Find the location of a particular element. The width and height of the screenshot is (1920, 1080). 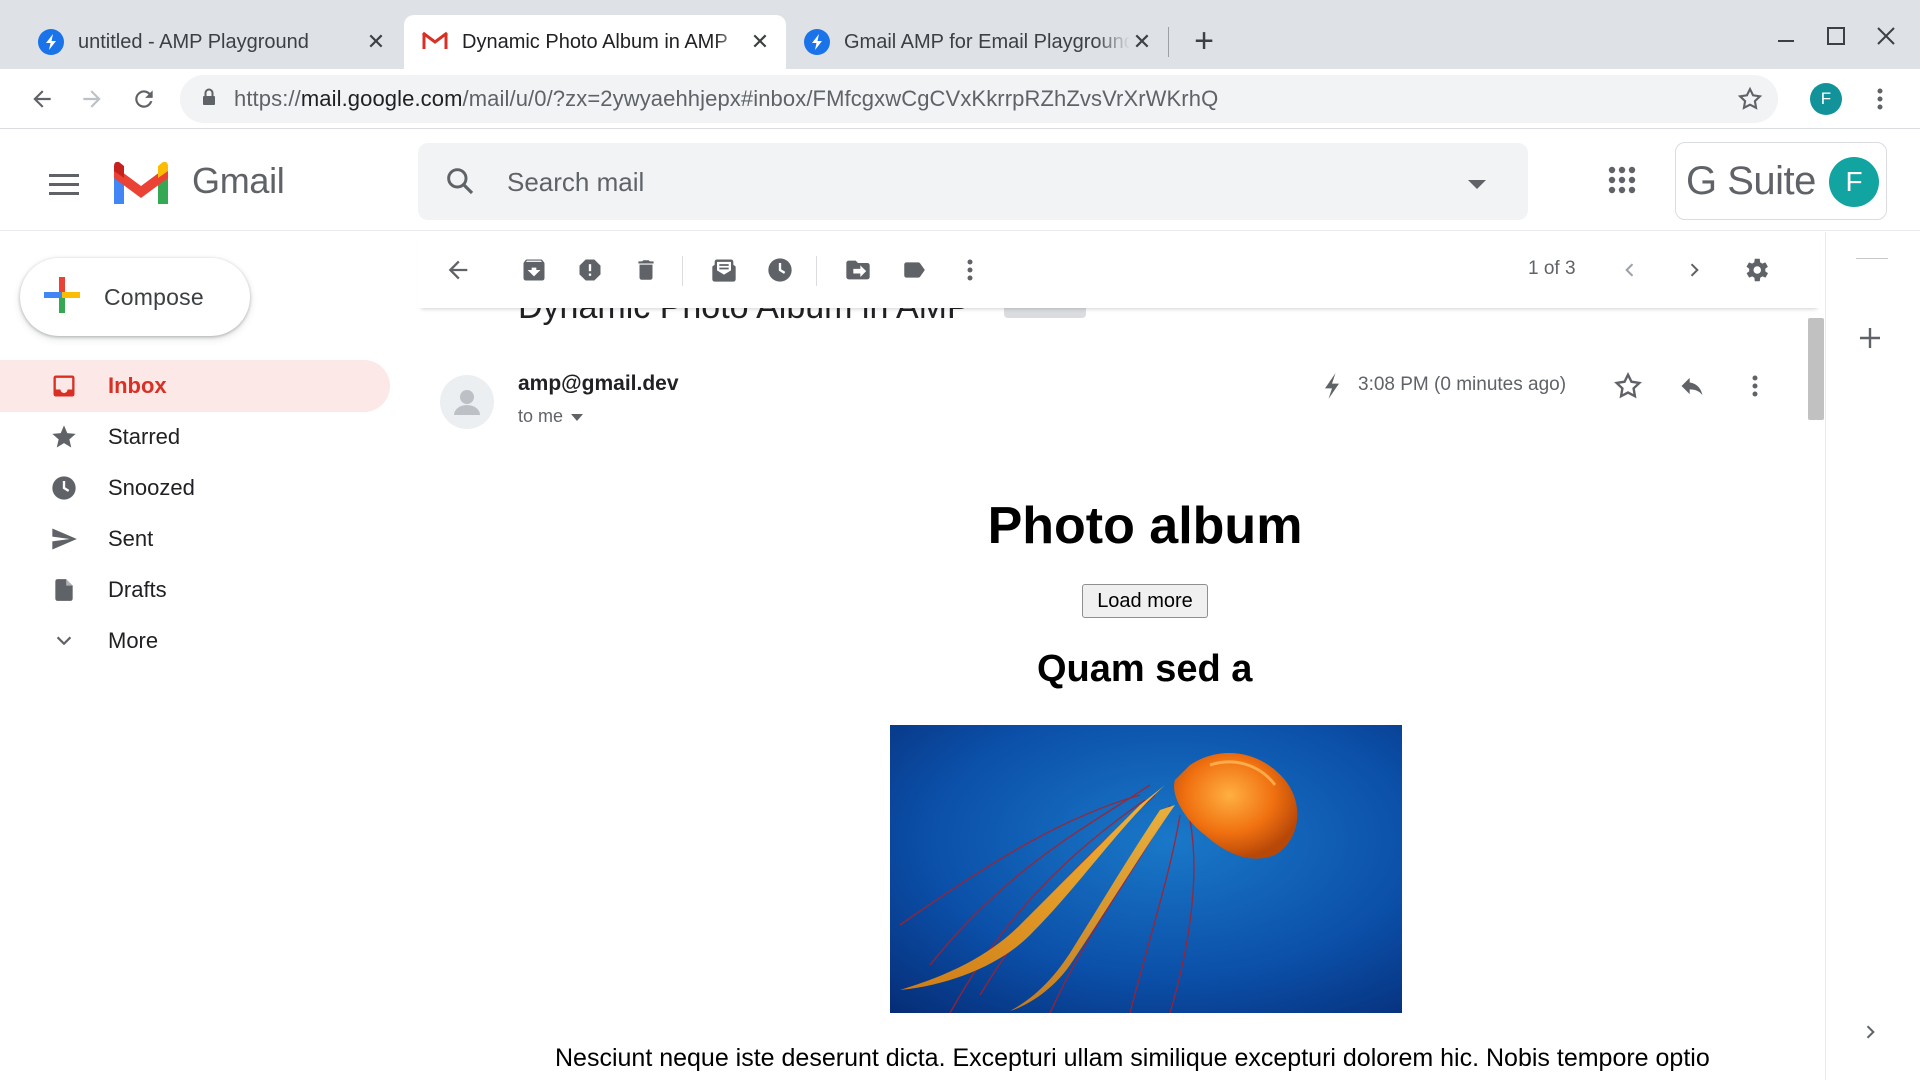

gmail-wordmark: Gmail is located at coordinates (238, 180).